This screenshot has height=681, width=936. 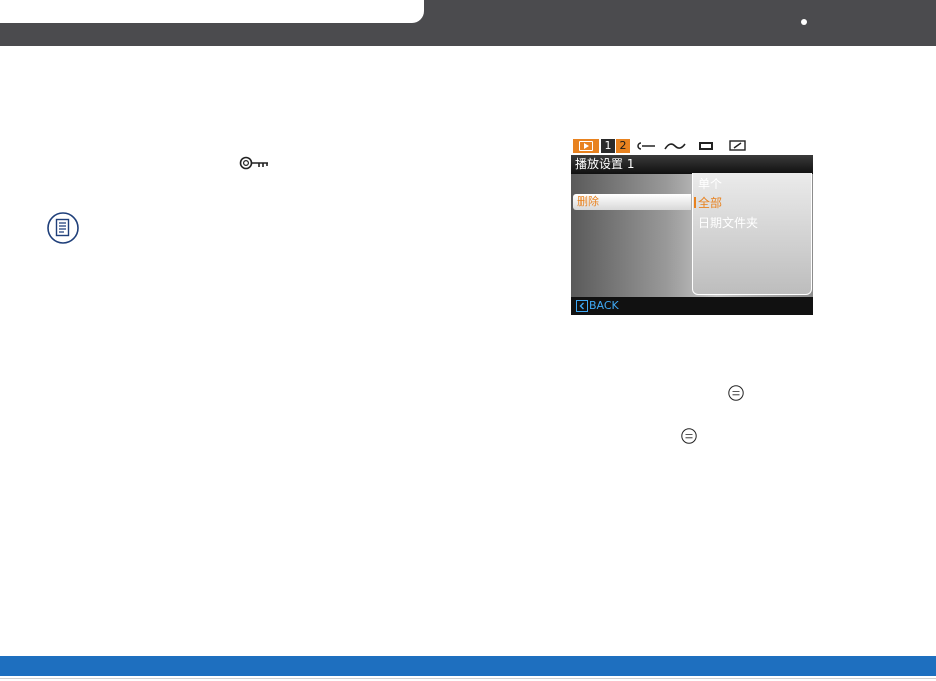 I want to click on footer-line, so click(x=468, y=678).